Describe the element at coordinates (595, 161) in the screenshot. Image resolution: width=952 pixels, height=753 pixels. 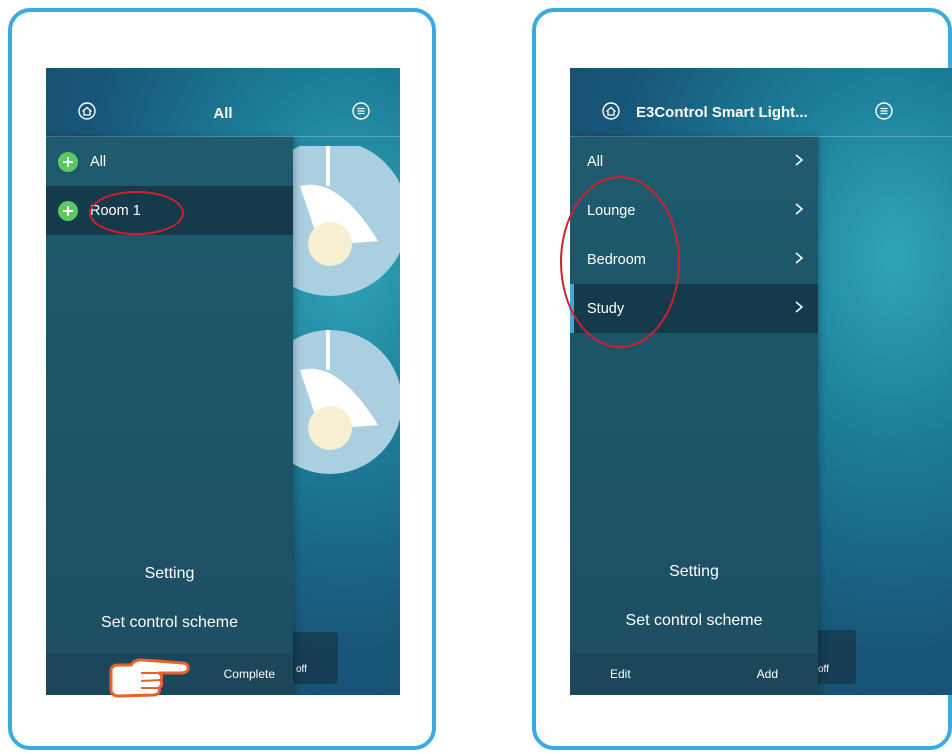
I see `room-item-label: All` at that location.